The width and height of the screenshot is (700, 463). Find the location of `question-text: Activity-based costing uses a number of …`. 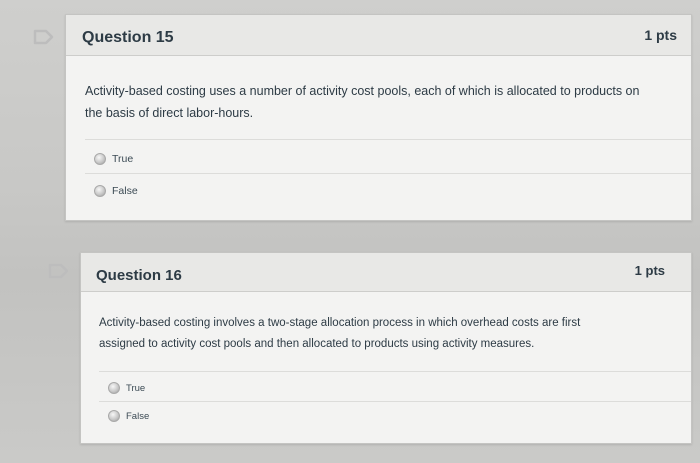

question-text: Activity-based costing uses a number of … is located at coordinates (382, 102).